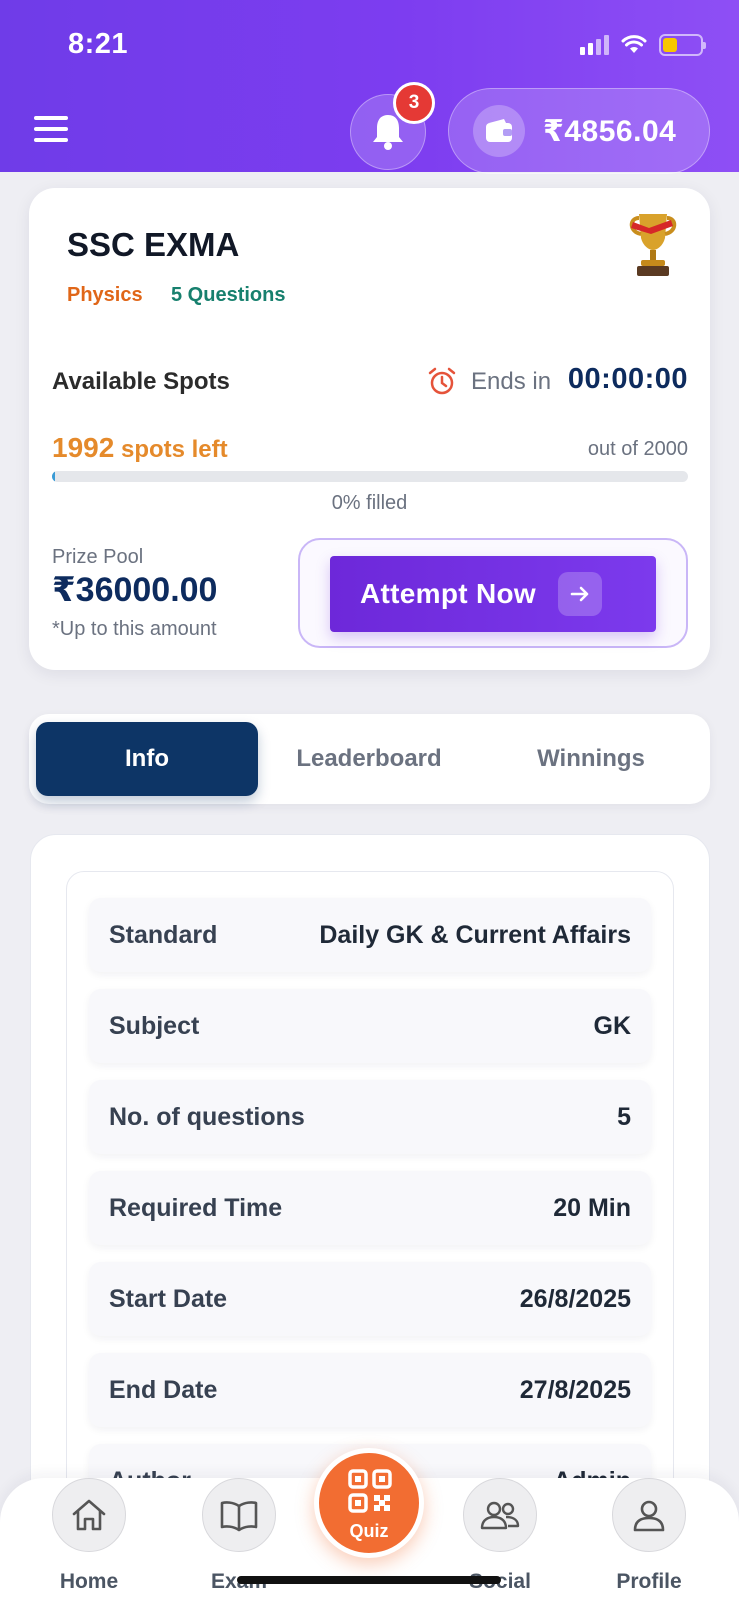  I want to click on wifi-icon, so click(634, 44).